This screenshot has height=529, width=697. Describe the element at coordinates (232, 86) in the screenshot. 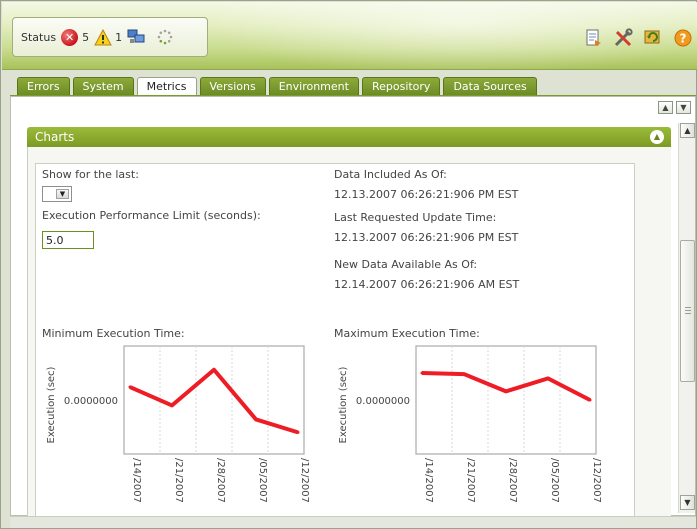

I see `tab-versions: Versions` at that location.